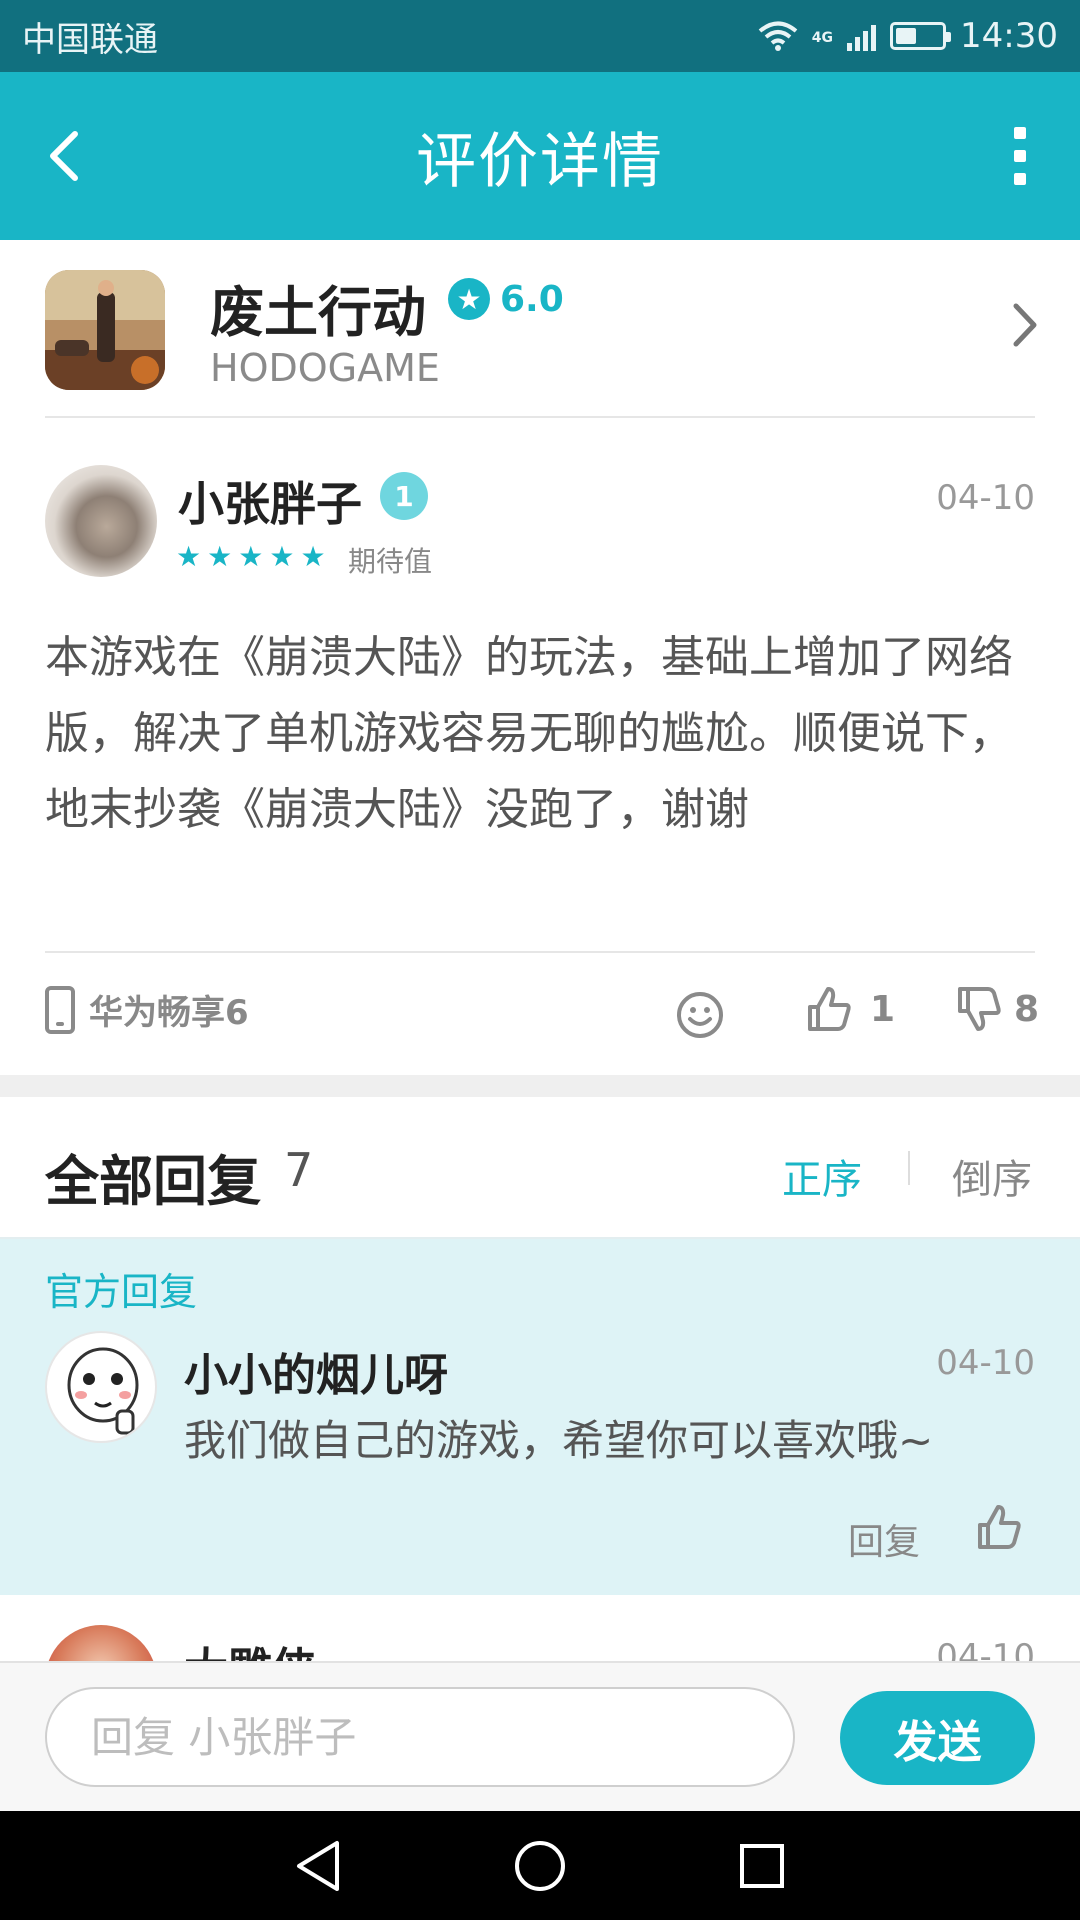  Describe the element at coordinates (937, 1738) in the screenshot. I see `send-button: 发送` at that location.